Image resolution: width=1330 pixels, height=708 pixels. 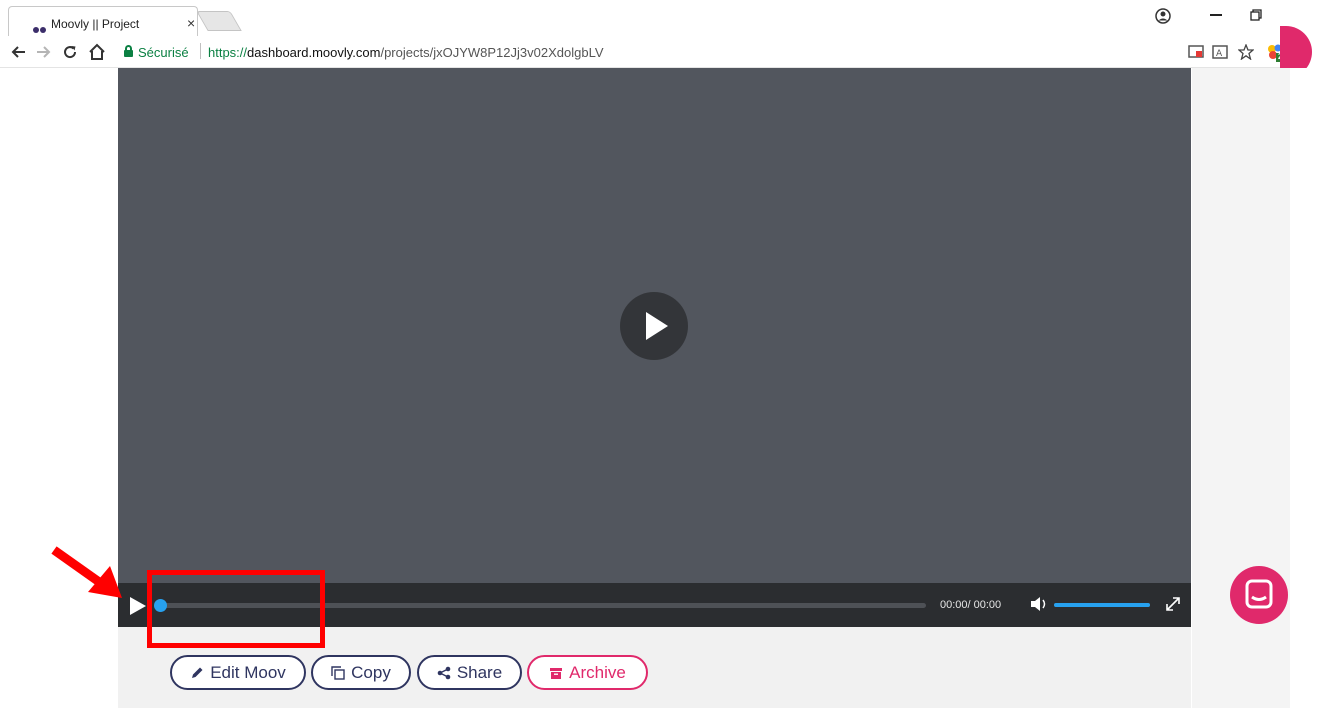 I want to click on play-icon, so click(x=657, y=326).